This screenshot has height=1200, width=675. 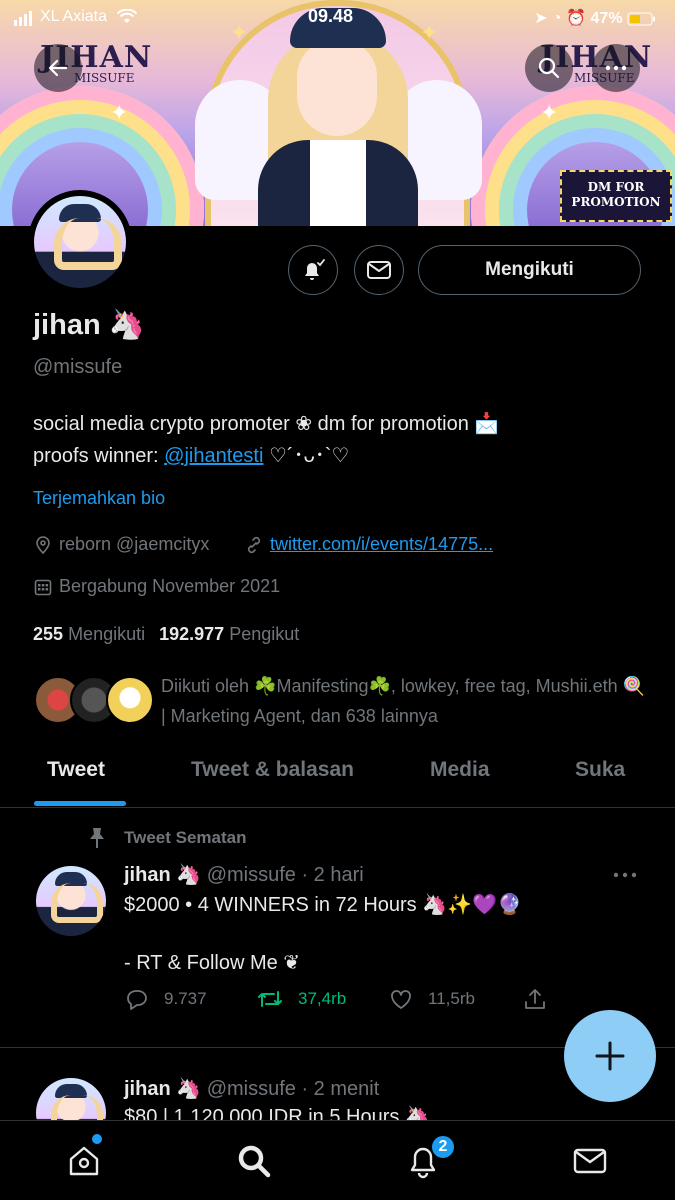 What do you see at coordinates (331, 16) in the screenshot?
I see `clock: 09.48` at bounding box center [331, 16].